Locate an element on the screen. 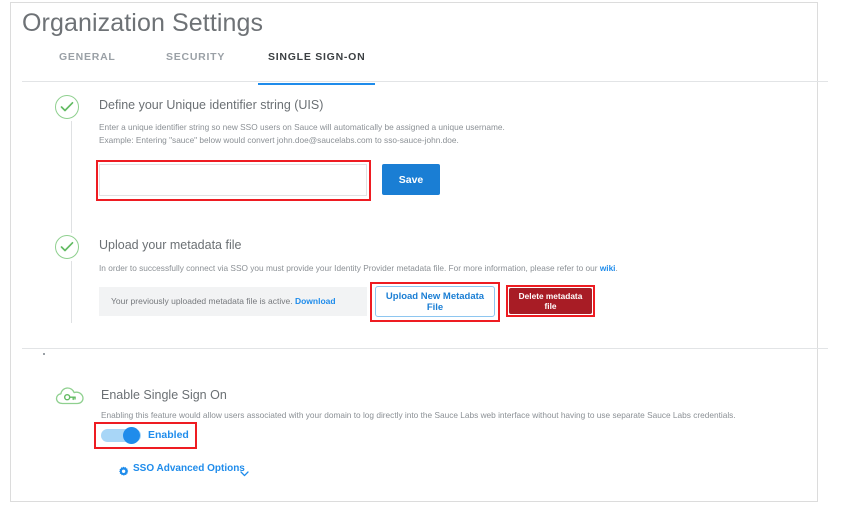 The image size is (857, 512). metadata-section-title: Upload your metadata file is located at coordinates (170, 245).